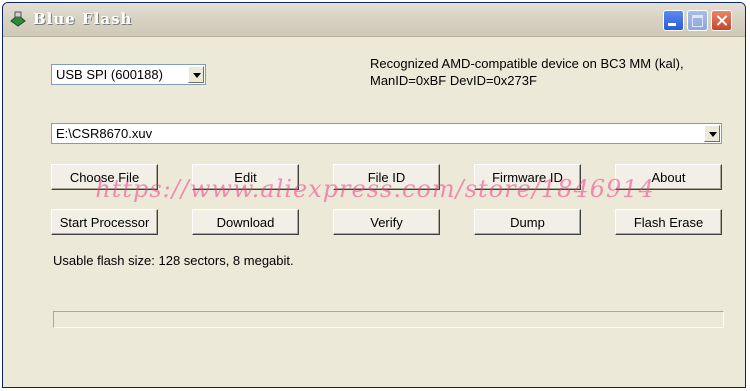 The height and width of the screenshot is (391, 750). What do you see at coordinates (104, 133) in the screenshot?
I see `file-select-value: E:\CSR8670.xuv` at bounding box center [104, 133].